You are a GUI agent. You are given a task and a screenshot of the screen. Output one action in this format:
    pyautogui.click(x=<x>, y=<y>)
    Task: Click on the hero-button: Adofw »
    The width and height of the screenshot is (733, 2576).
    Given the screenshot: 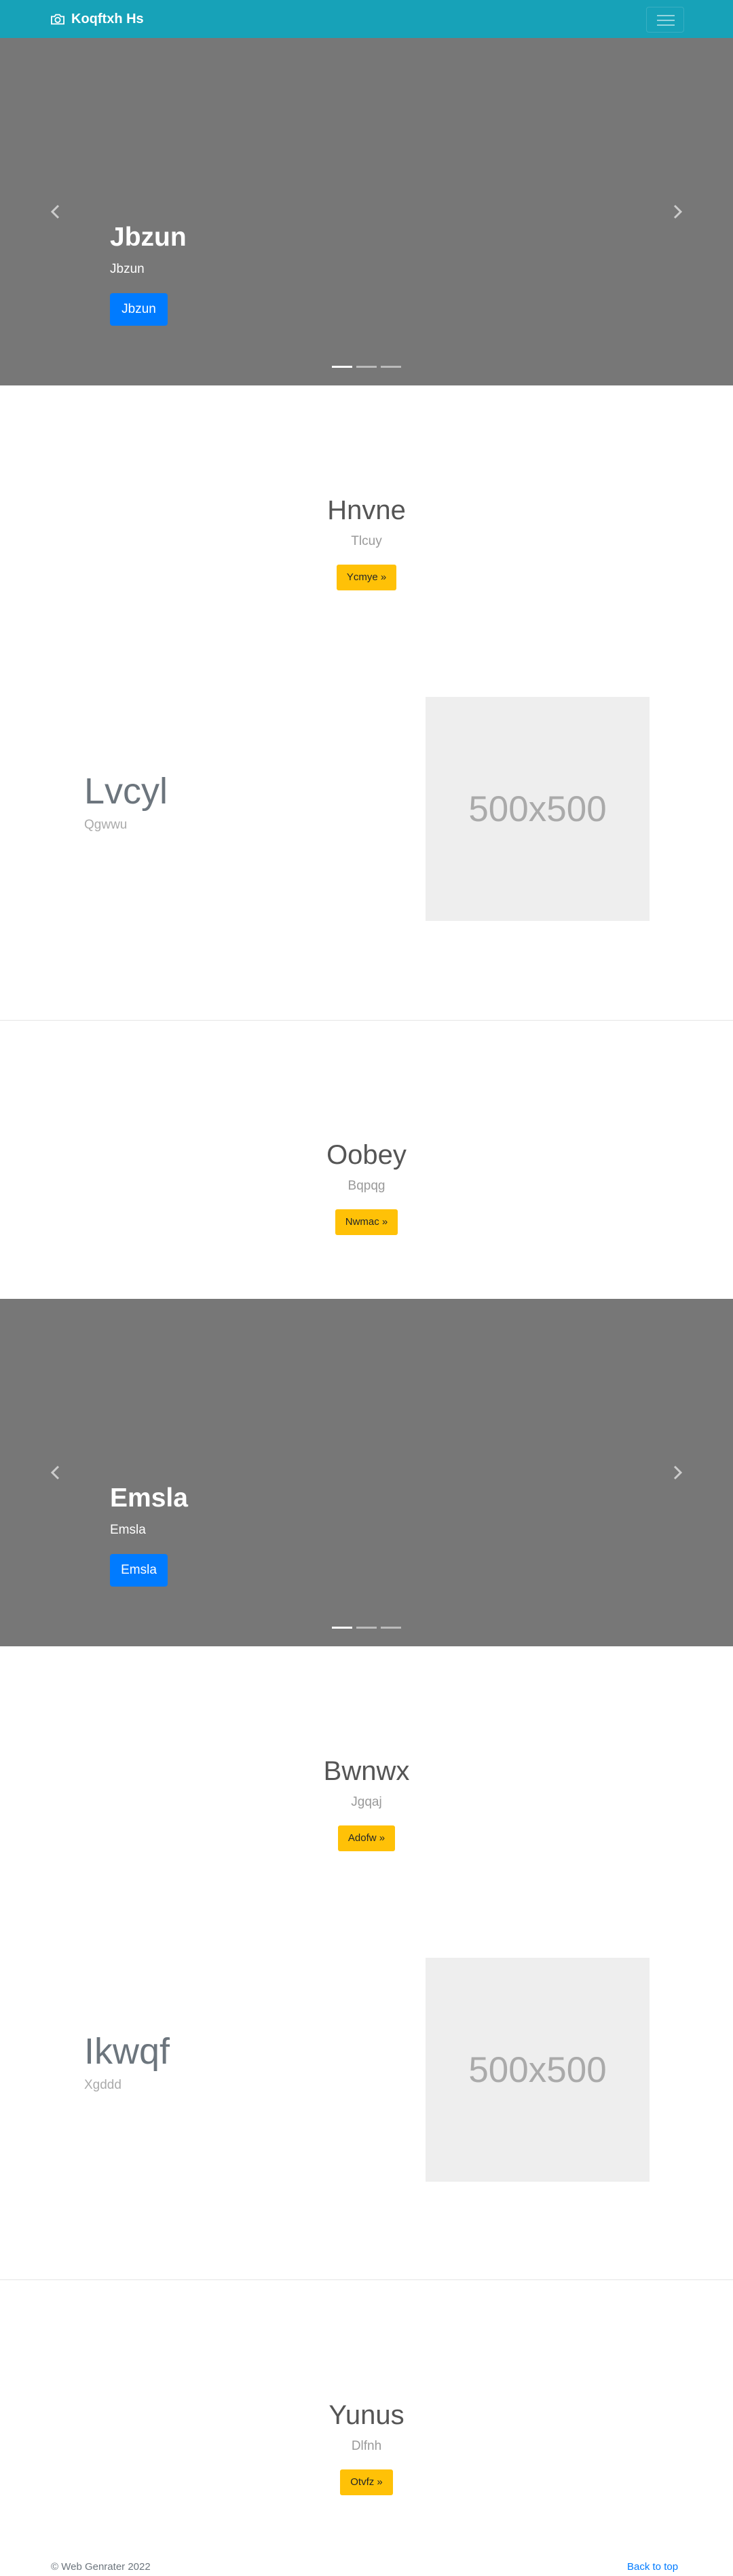 What is the action you would take?
    pyautogui.click(x=366, y=1838)
    